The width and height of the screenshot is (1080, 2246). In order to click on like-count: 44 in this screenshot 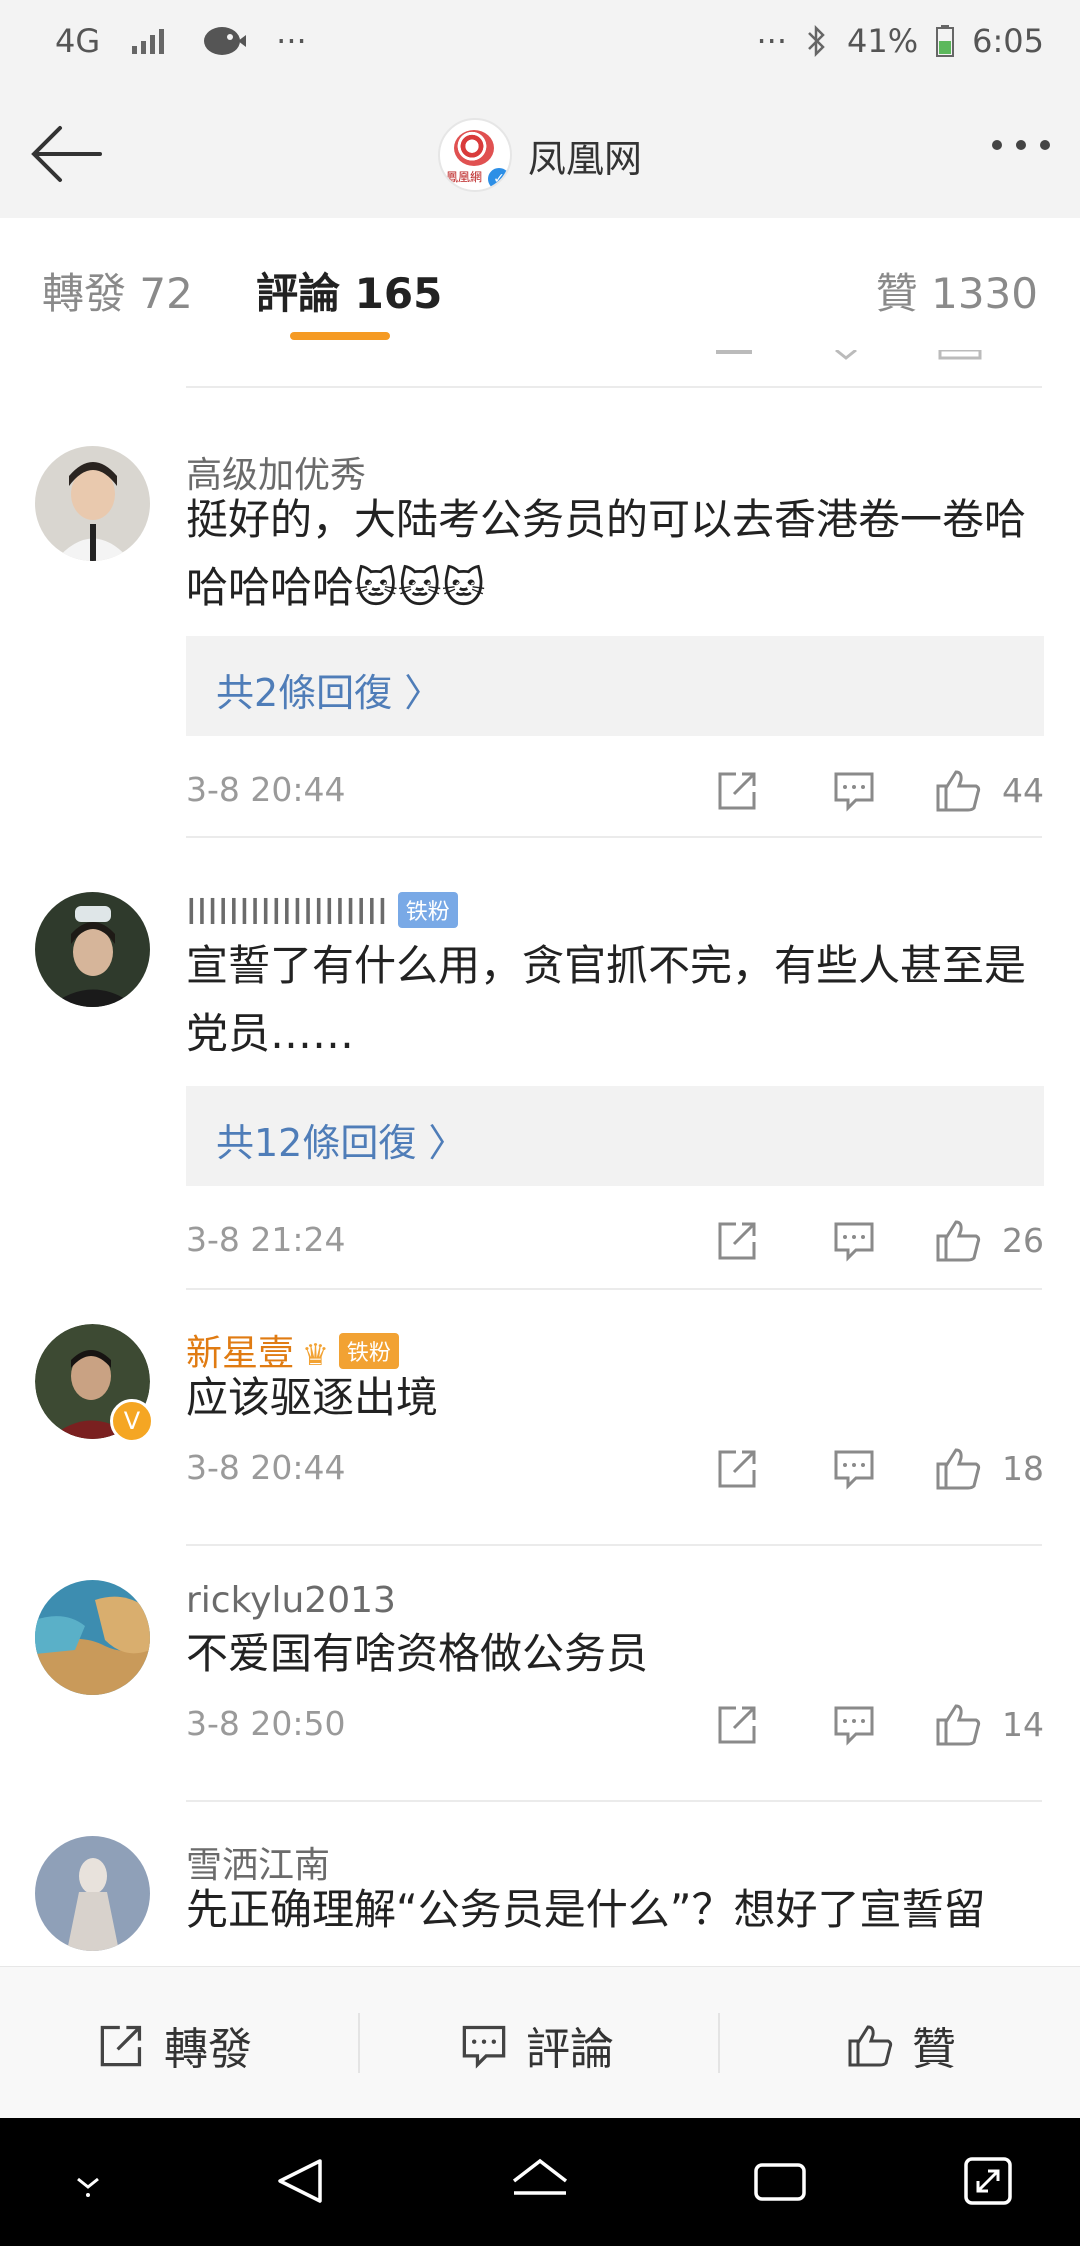, I will do `click(1023, 790)`.